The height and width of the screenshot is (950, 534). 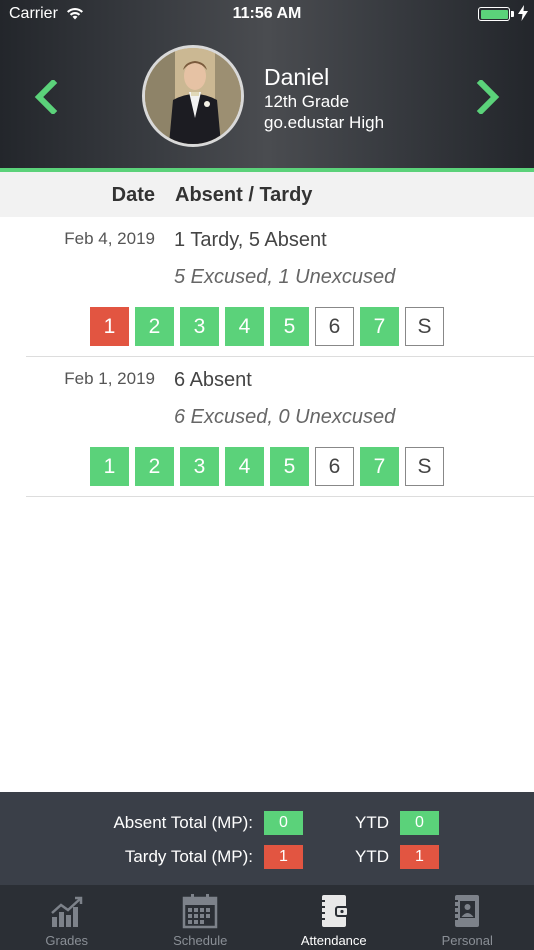 I want to click on tab-grades-label: Grades, so click(x=67, y=940).